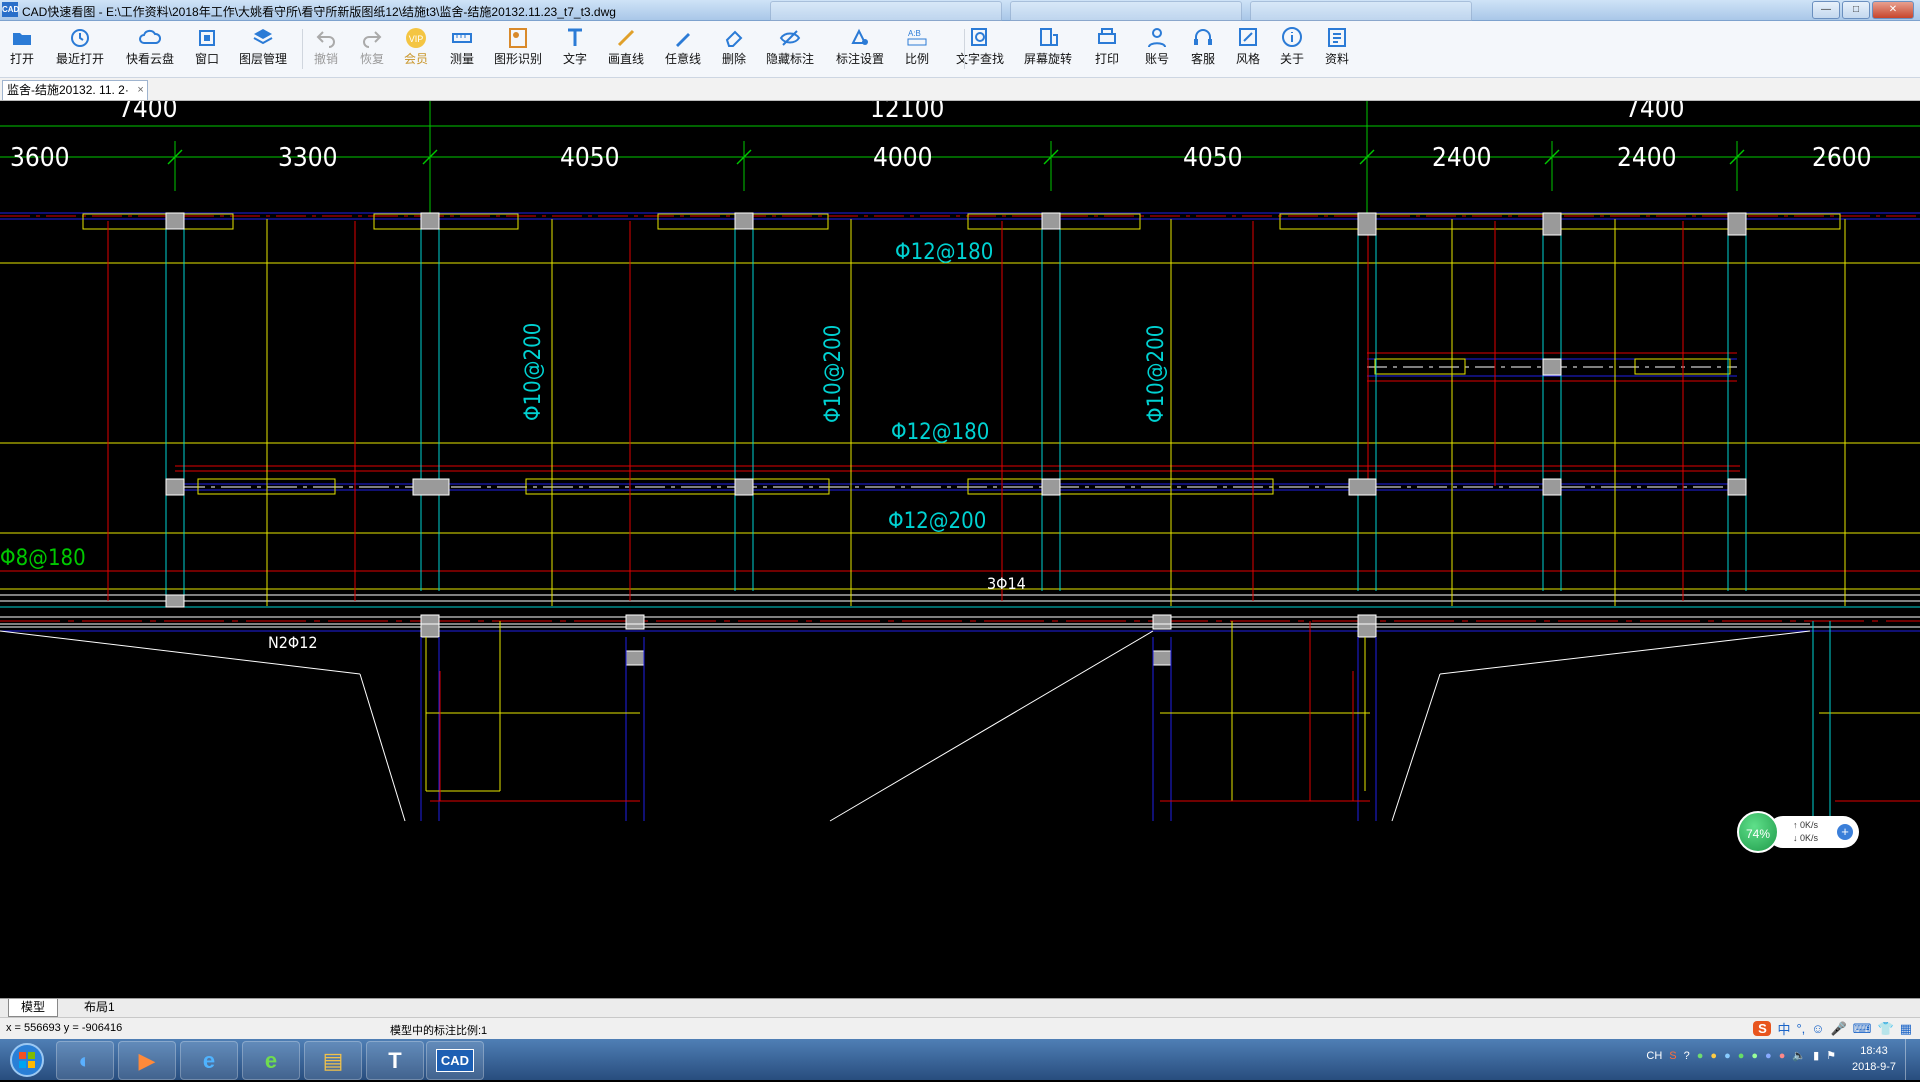  What do you see at coordinates (149, 59) in the screenshot?
I see `toolbar-label: 快看云盘` at bounding box center [149, 59].